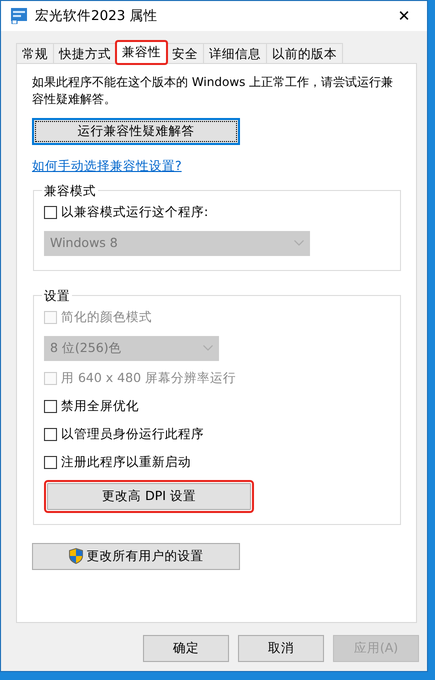 This screenshot has width=435, height=680. What do you see at coordinates (149, 496) in the screenshot?
I see `dpi-settings-button: 更改高 DPI 设置` at bounding box center [149, 496].